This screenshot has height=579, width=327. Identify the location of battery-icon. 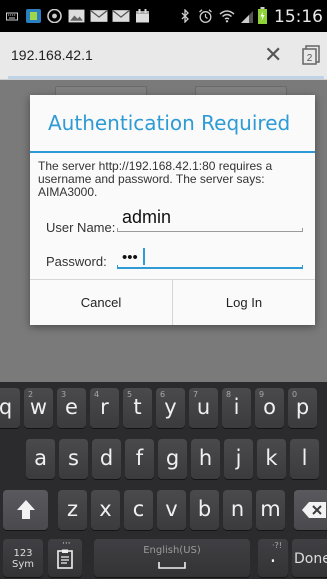
(262, 15).